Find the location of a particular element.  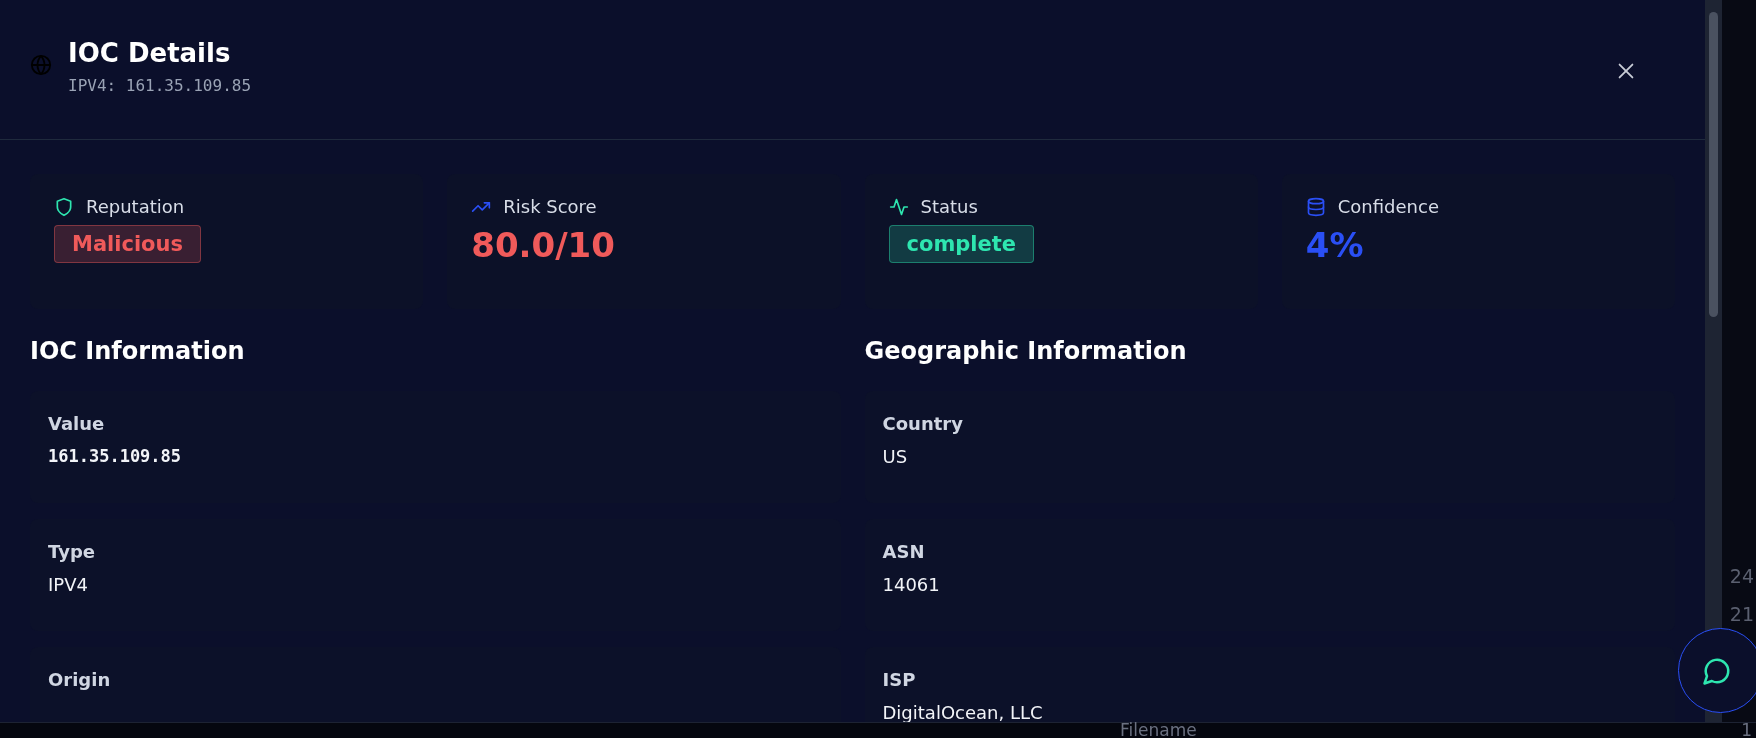

stat-label: Status is located at coordinates (949, 206).